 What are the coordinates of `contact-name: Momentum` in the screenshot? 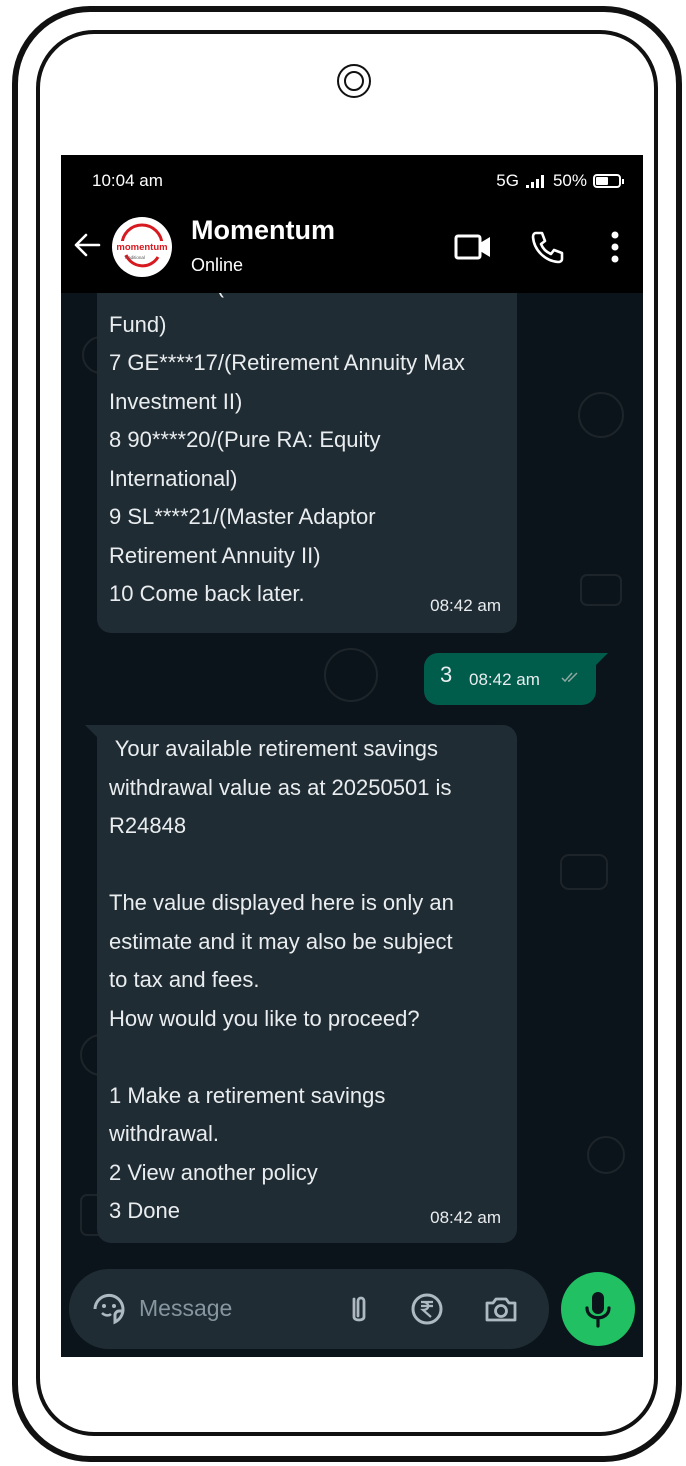 It's located at (263, 230).